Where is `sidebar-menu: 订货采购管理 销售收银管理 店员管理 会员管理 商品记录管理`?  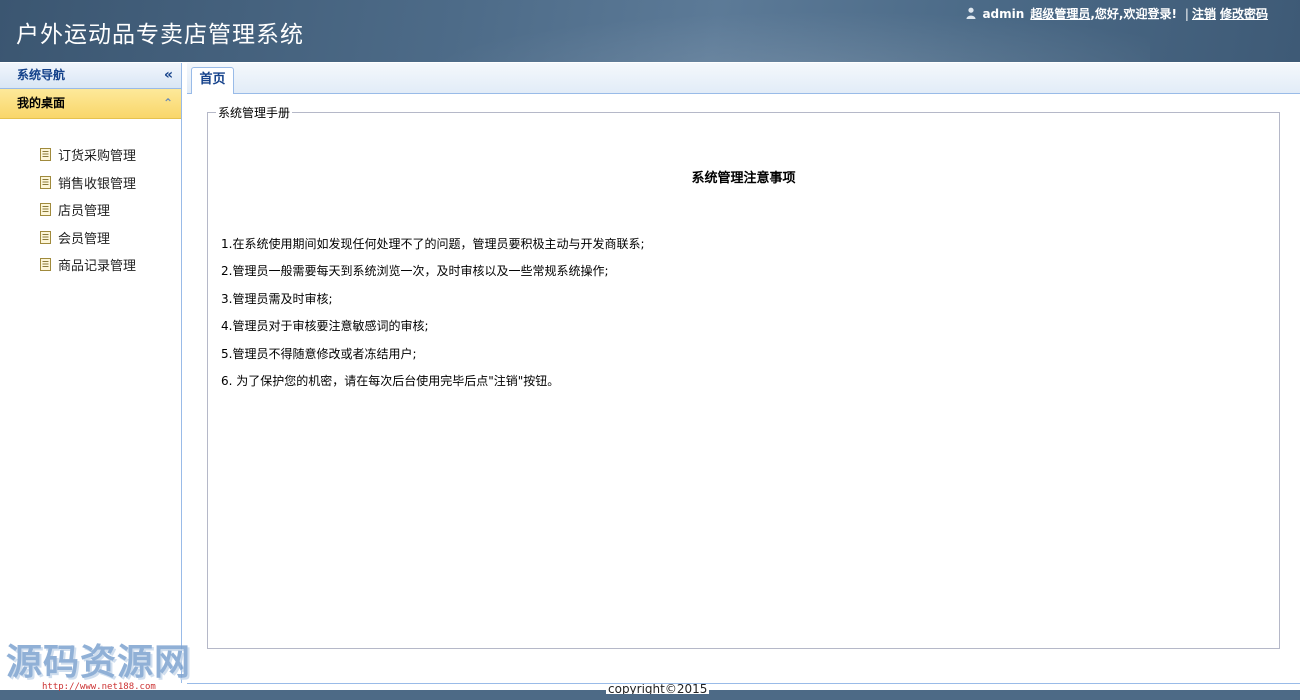
sidebar-menu: 订货采购管理 销售收银管理 店员管理 会员管理 商品记录管理 is located at coordinates (88, 210).